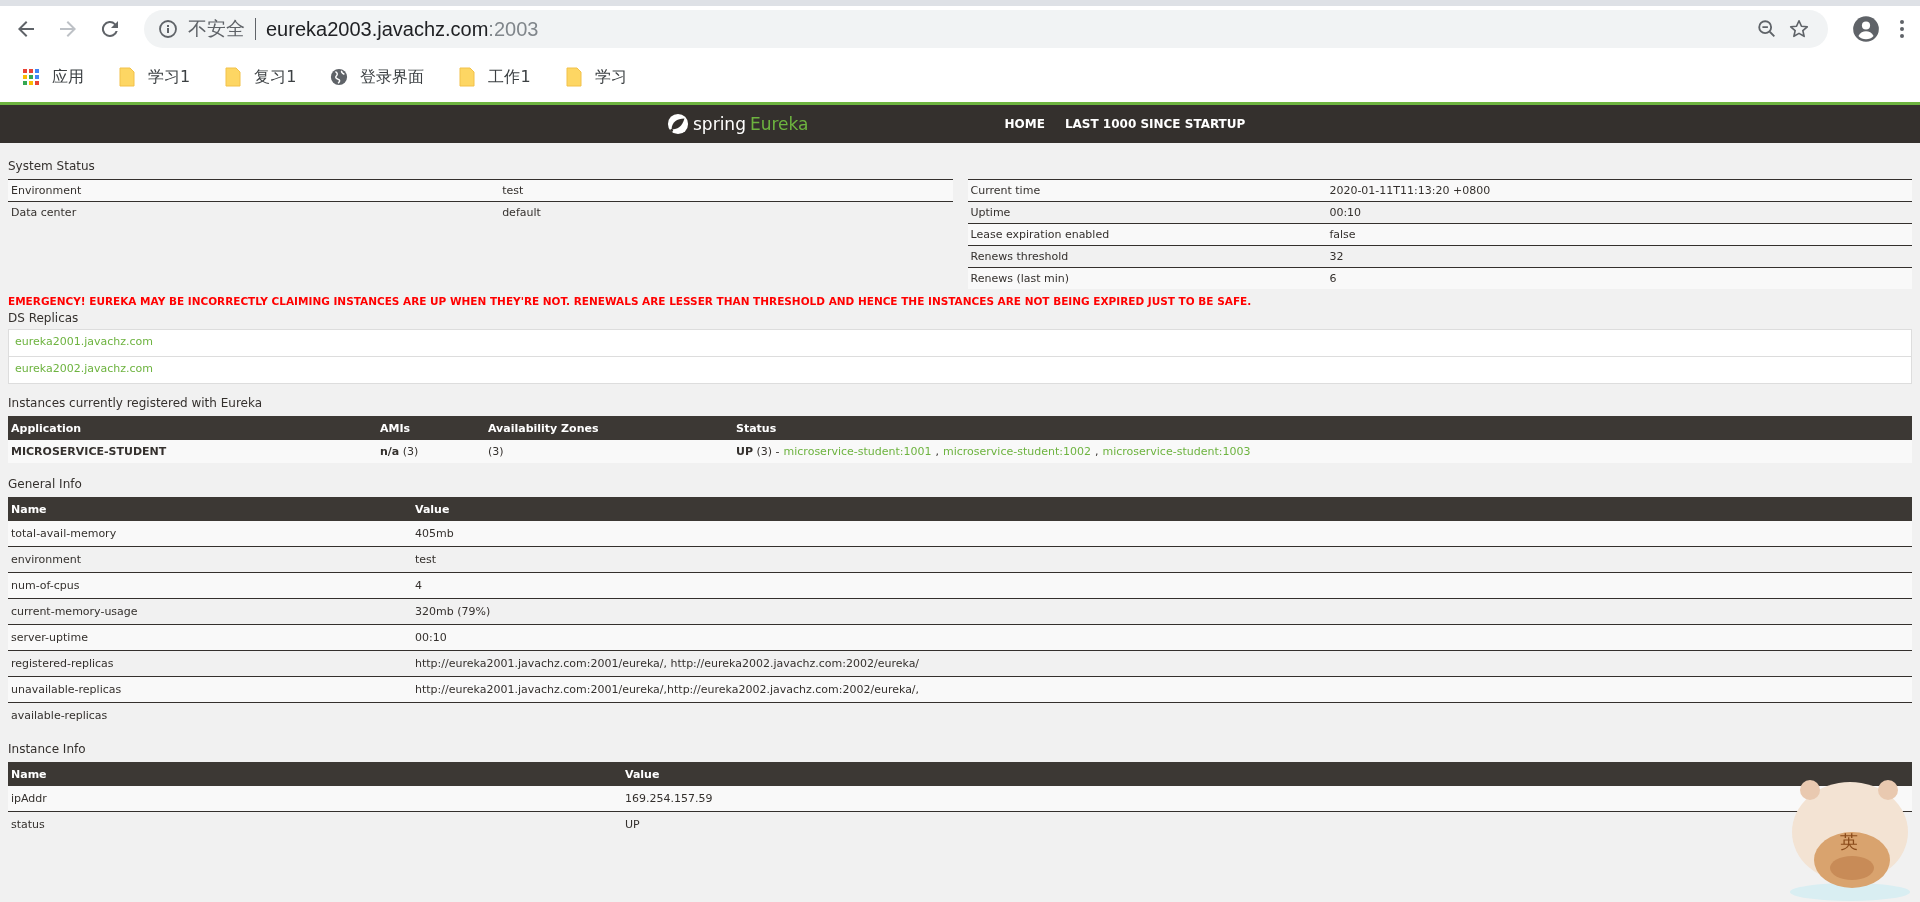  What do you see at coordinates (1619, 190) in the screenshot?
I see `table-cell: 2020-01-11T11:13:20 +0800` at bounding box center [1619, 190].